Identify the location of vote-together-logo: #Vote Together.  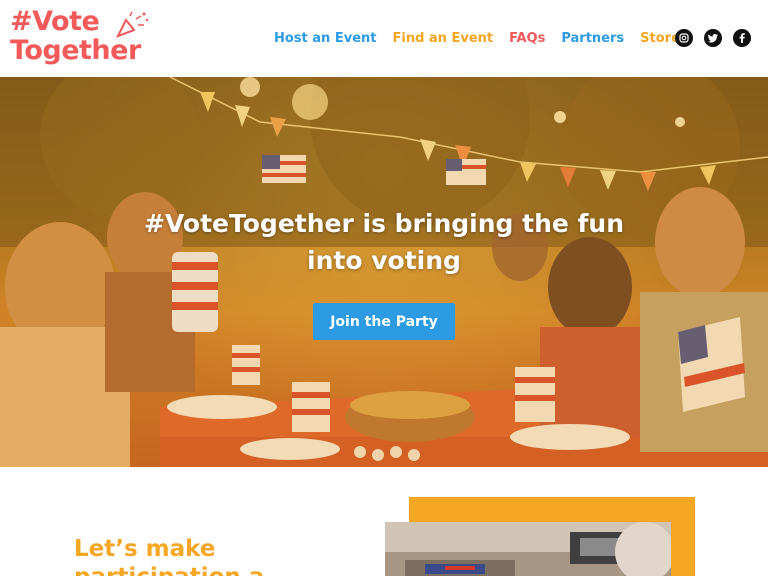
(80, 38).